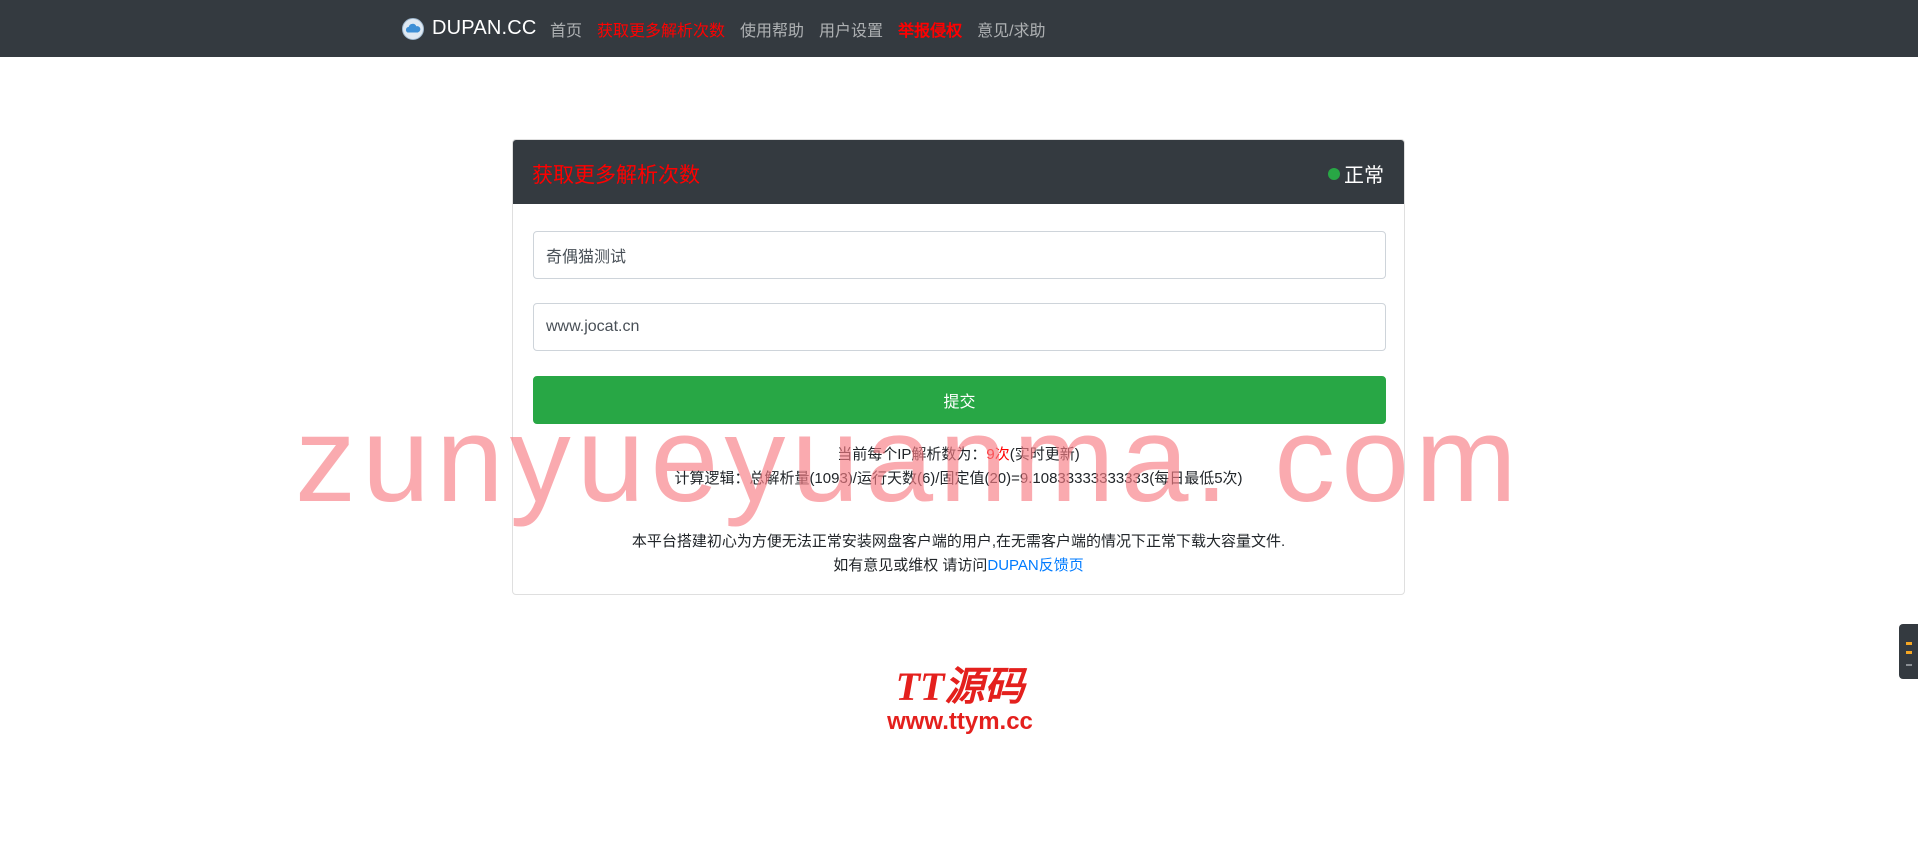 The width and height of the screenshot is (1918, 841). I want to click on side-float-widget, so click(1908, 651).